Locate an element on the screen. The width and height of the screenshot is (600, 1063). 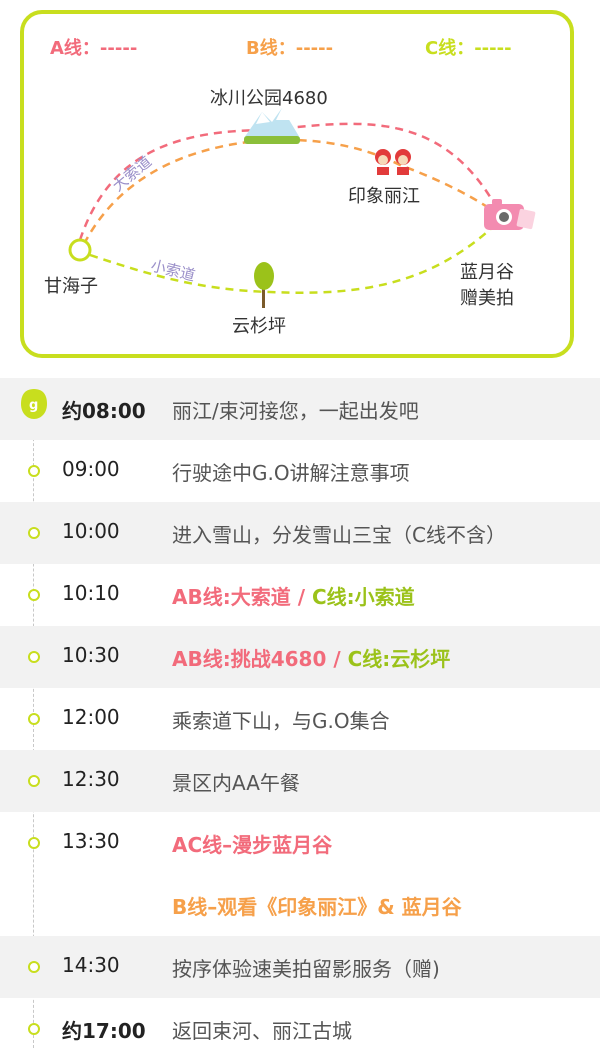
time-label: 14:30 is located at coordinates (91, 965).